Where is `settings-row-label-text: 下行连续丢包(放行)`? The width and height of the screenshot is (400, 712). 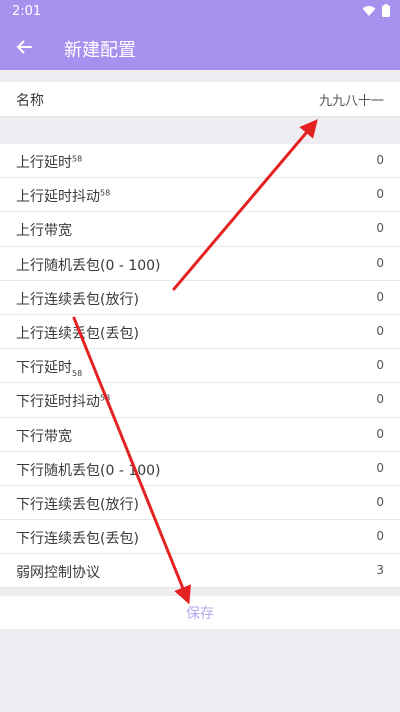
settings-row-label-text: 下行连续丢包(放行) is located at coordinates (77, 504).